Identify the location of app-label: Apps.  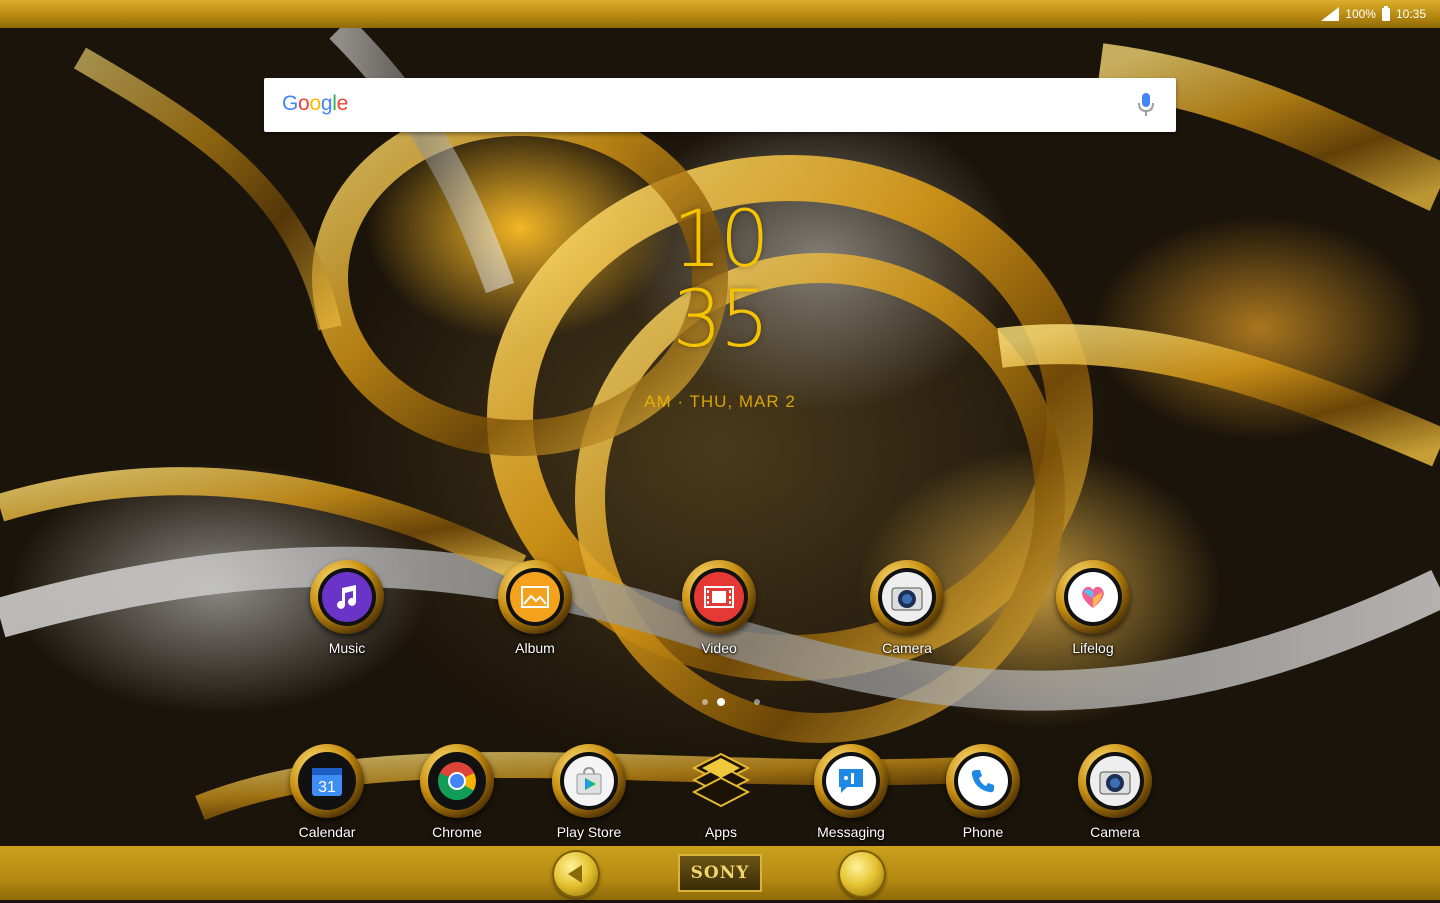
(721, 832).